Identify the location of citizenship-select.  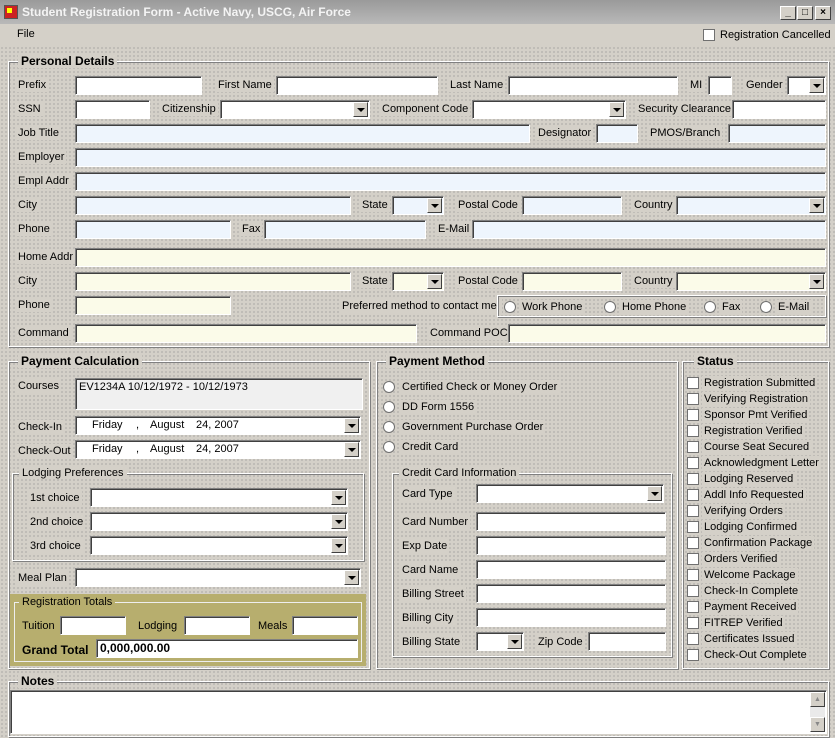
(295, 109).